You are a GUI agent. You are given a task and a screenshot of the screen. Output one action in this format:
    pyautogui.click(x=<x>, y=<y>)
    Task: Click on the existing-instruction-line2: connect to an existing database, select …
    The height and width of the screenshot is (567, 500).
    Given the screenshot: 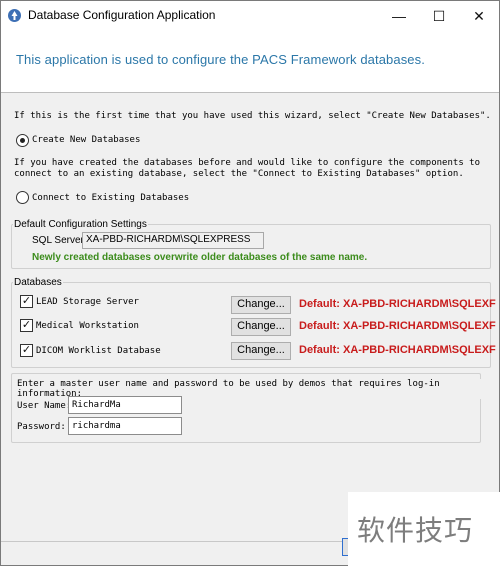 What is the action you would take?
    pyautogui.click(x=239, y=174)
    